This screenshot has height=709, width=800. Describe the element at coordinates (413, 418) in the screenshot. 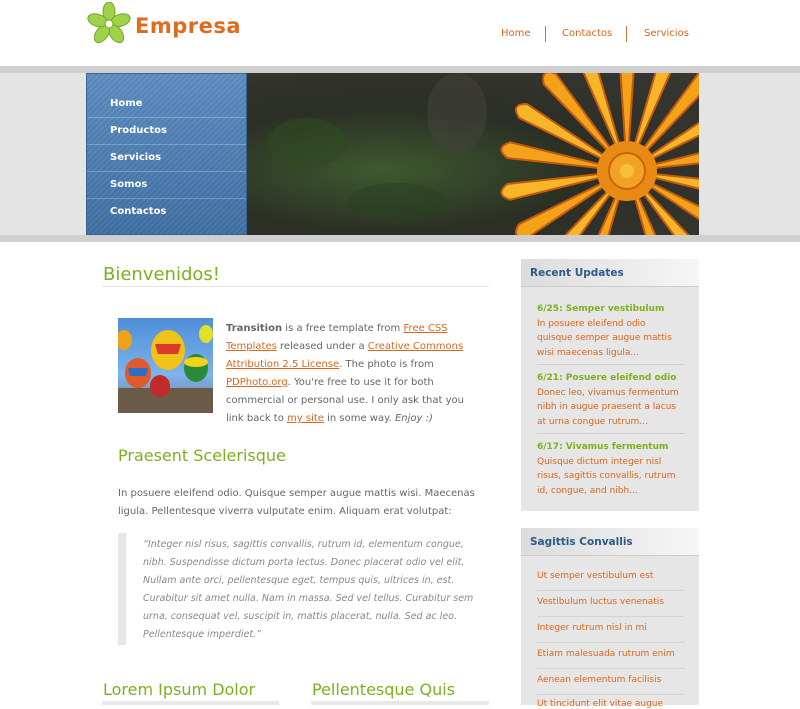

I see `enjoy-text: Enjoy :)` at that location.